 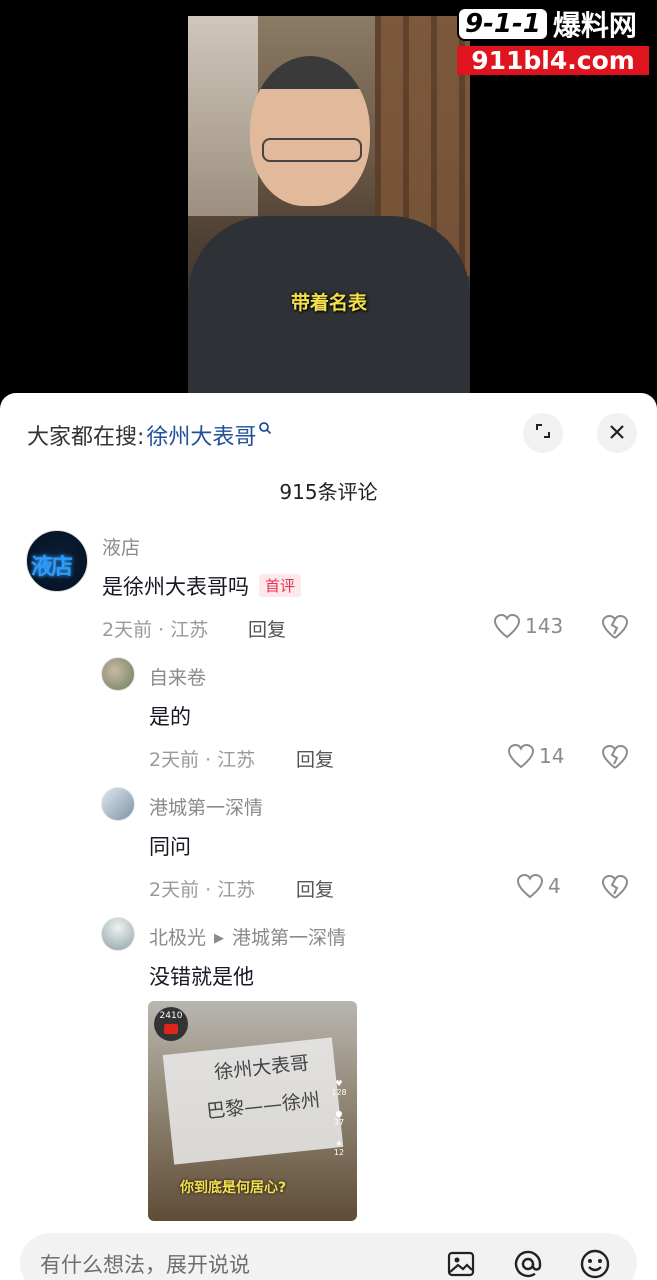 I want to click on comment-username: 北极光 ▶ 港城第一深情, so click(x=247, y=936).